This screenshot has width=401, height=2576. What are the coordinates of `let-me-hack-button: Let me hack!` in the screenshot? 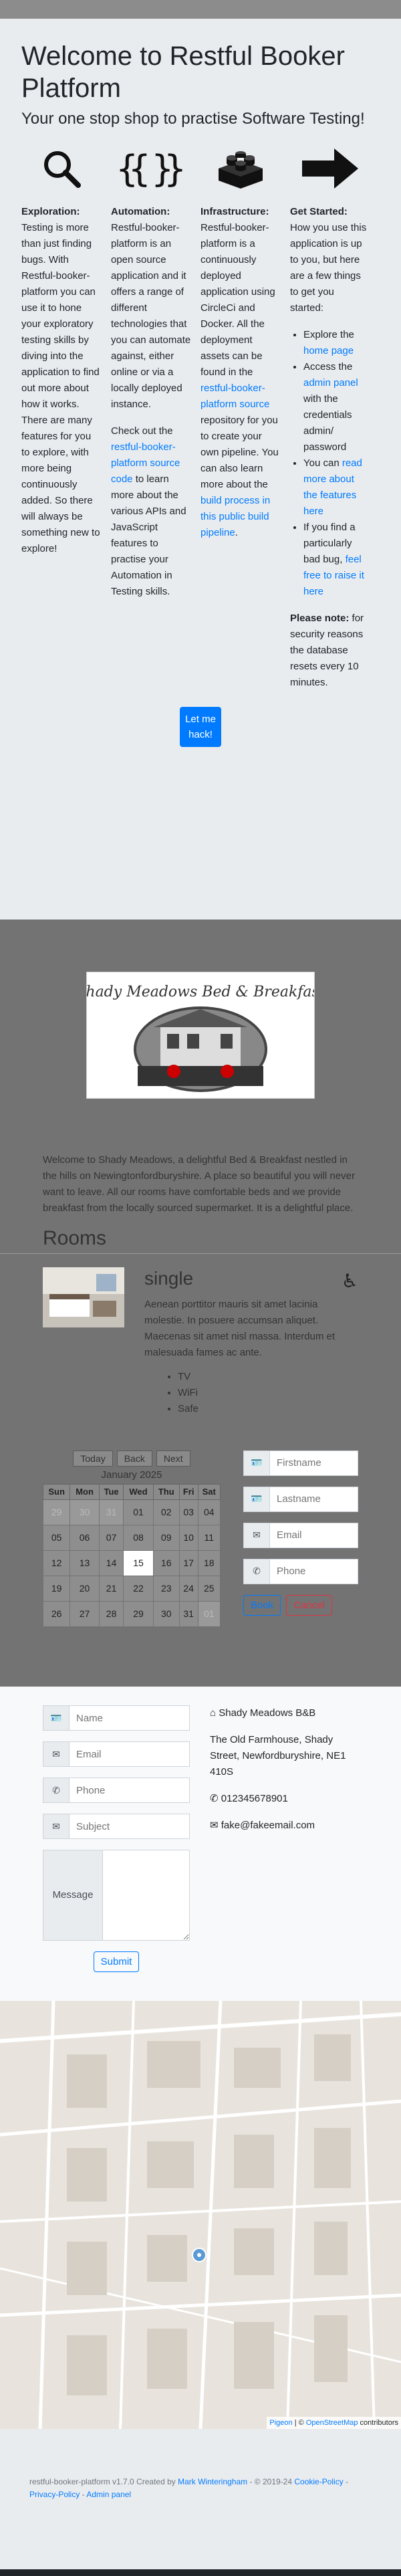 It's located at (200, 727).